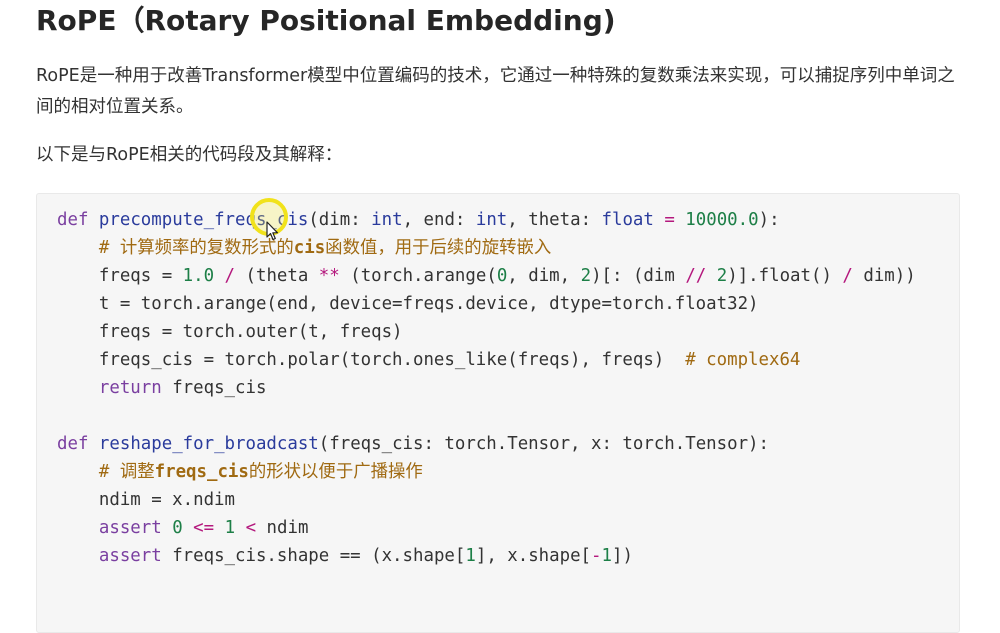 The width and height of the screenshot is (1000, 633). I want to click on keyword: return, so click(130, 388).